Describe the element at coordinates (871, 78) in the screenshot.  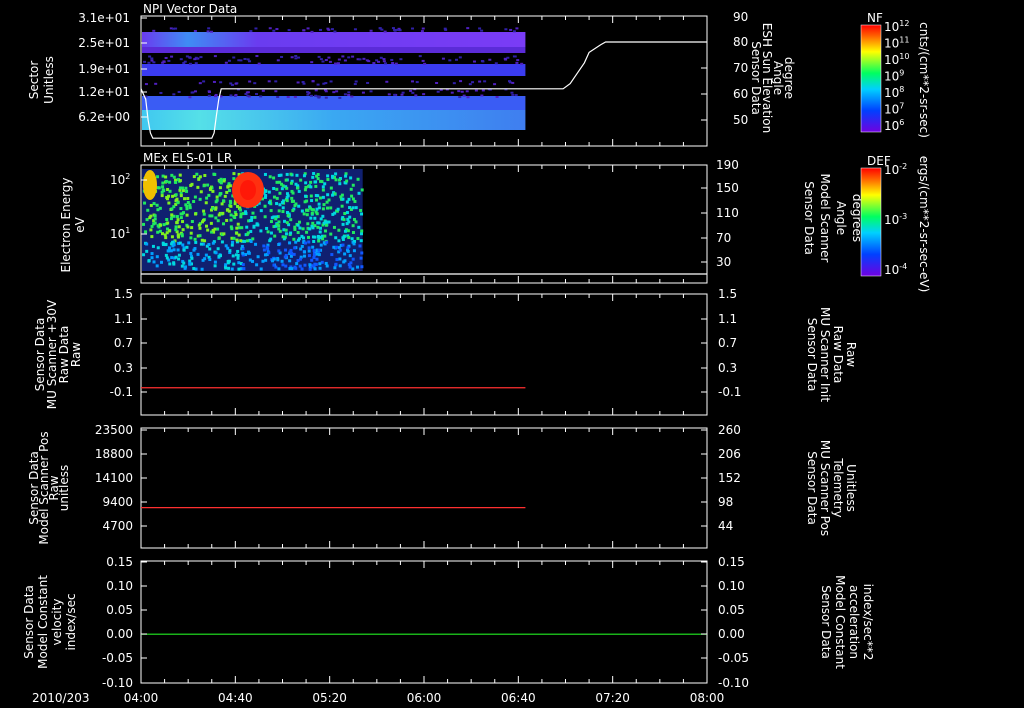
I see `nf-colorbar` at that location.